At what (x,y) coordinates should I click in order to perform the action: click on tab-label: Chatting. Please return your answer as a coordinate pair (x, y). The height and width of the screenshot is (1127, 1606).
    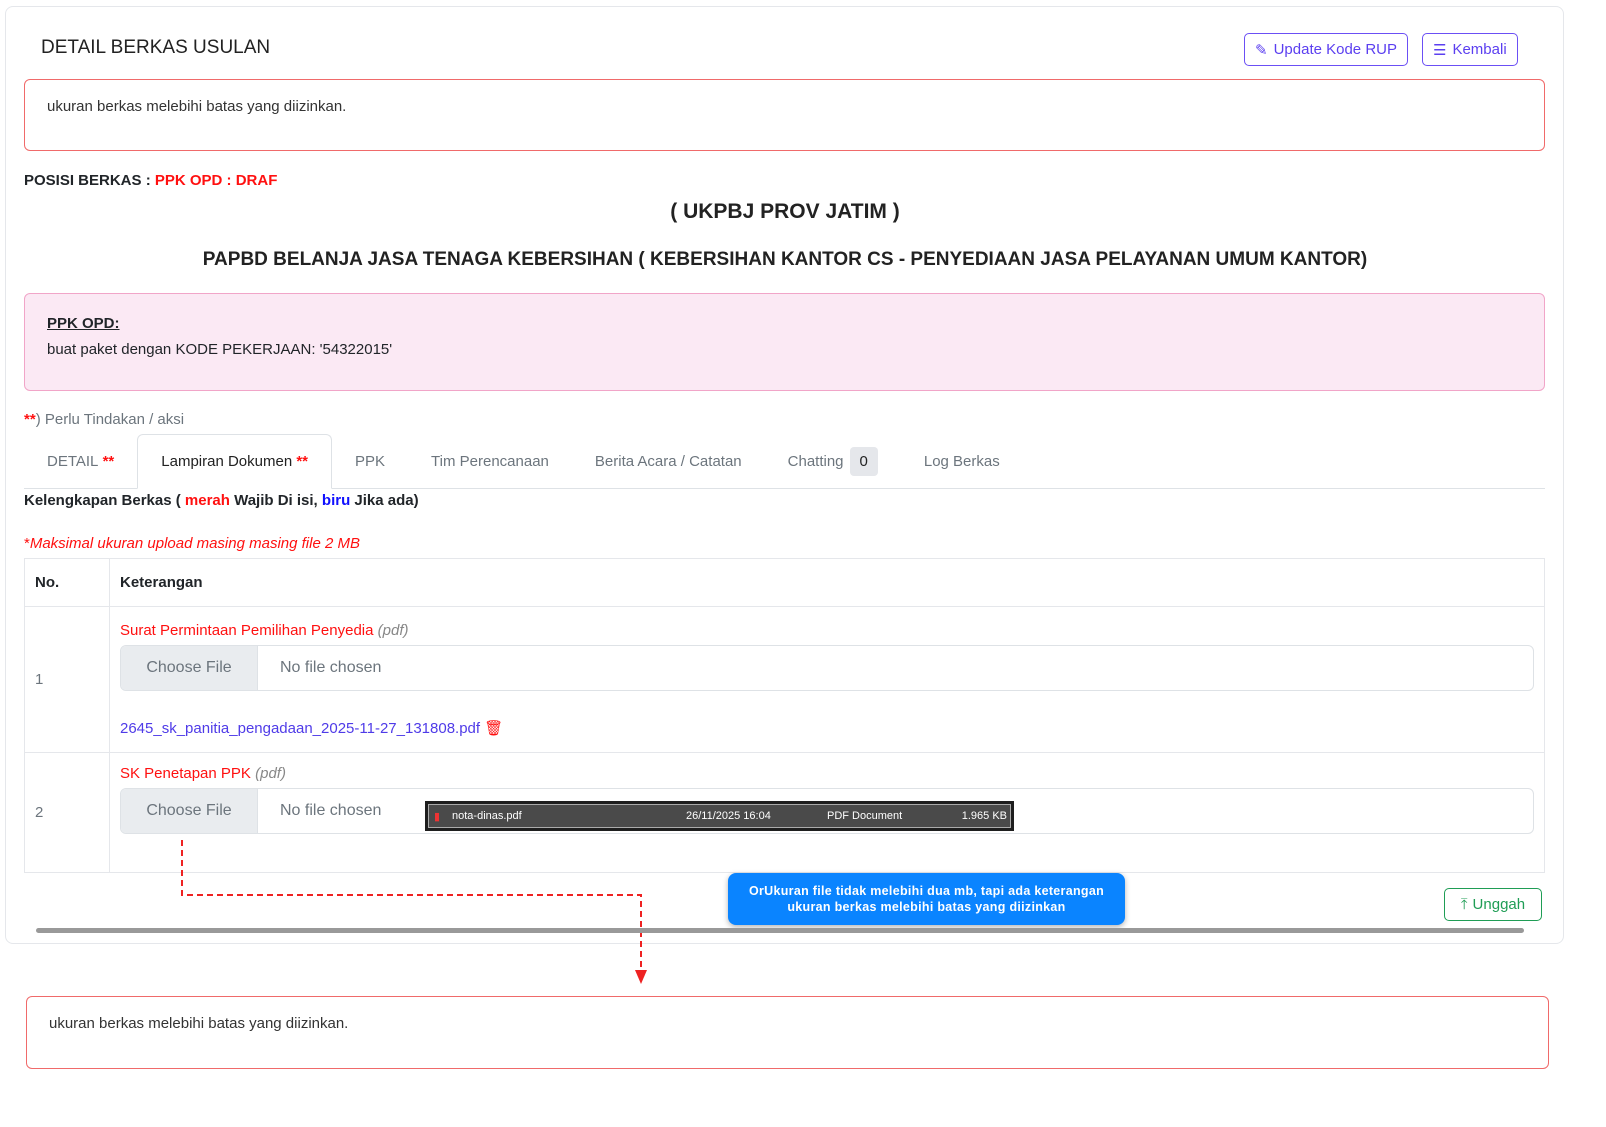
    Looking at the image, I should click on (815, 461).